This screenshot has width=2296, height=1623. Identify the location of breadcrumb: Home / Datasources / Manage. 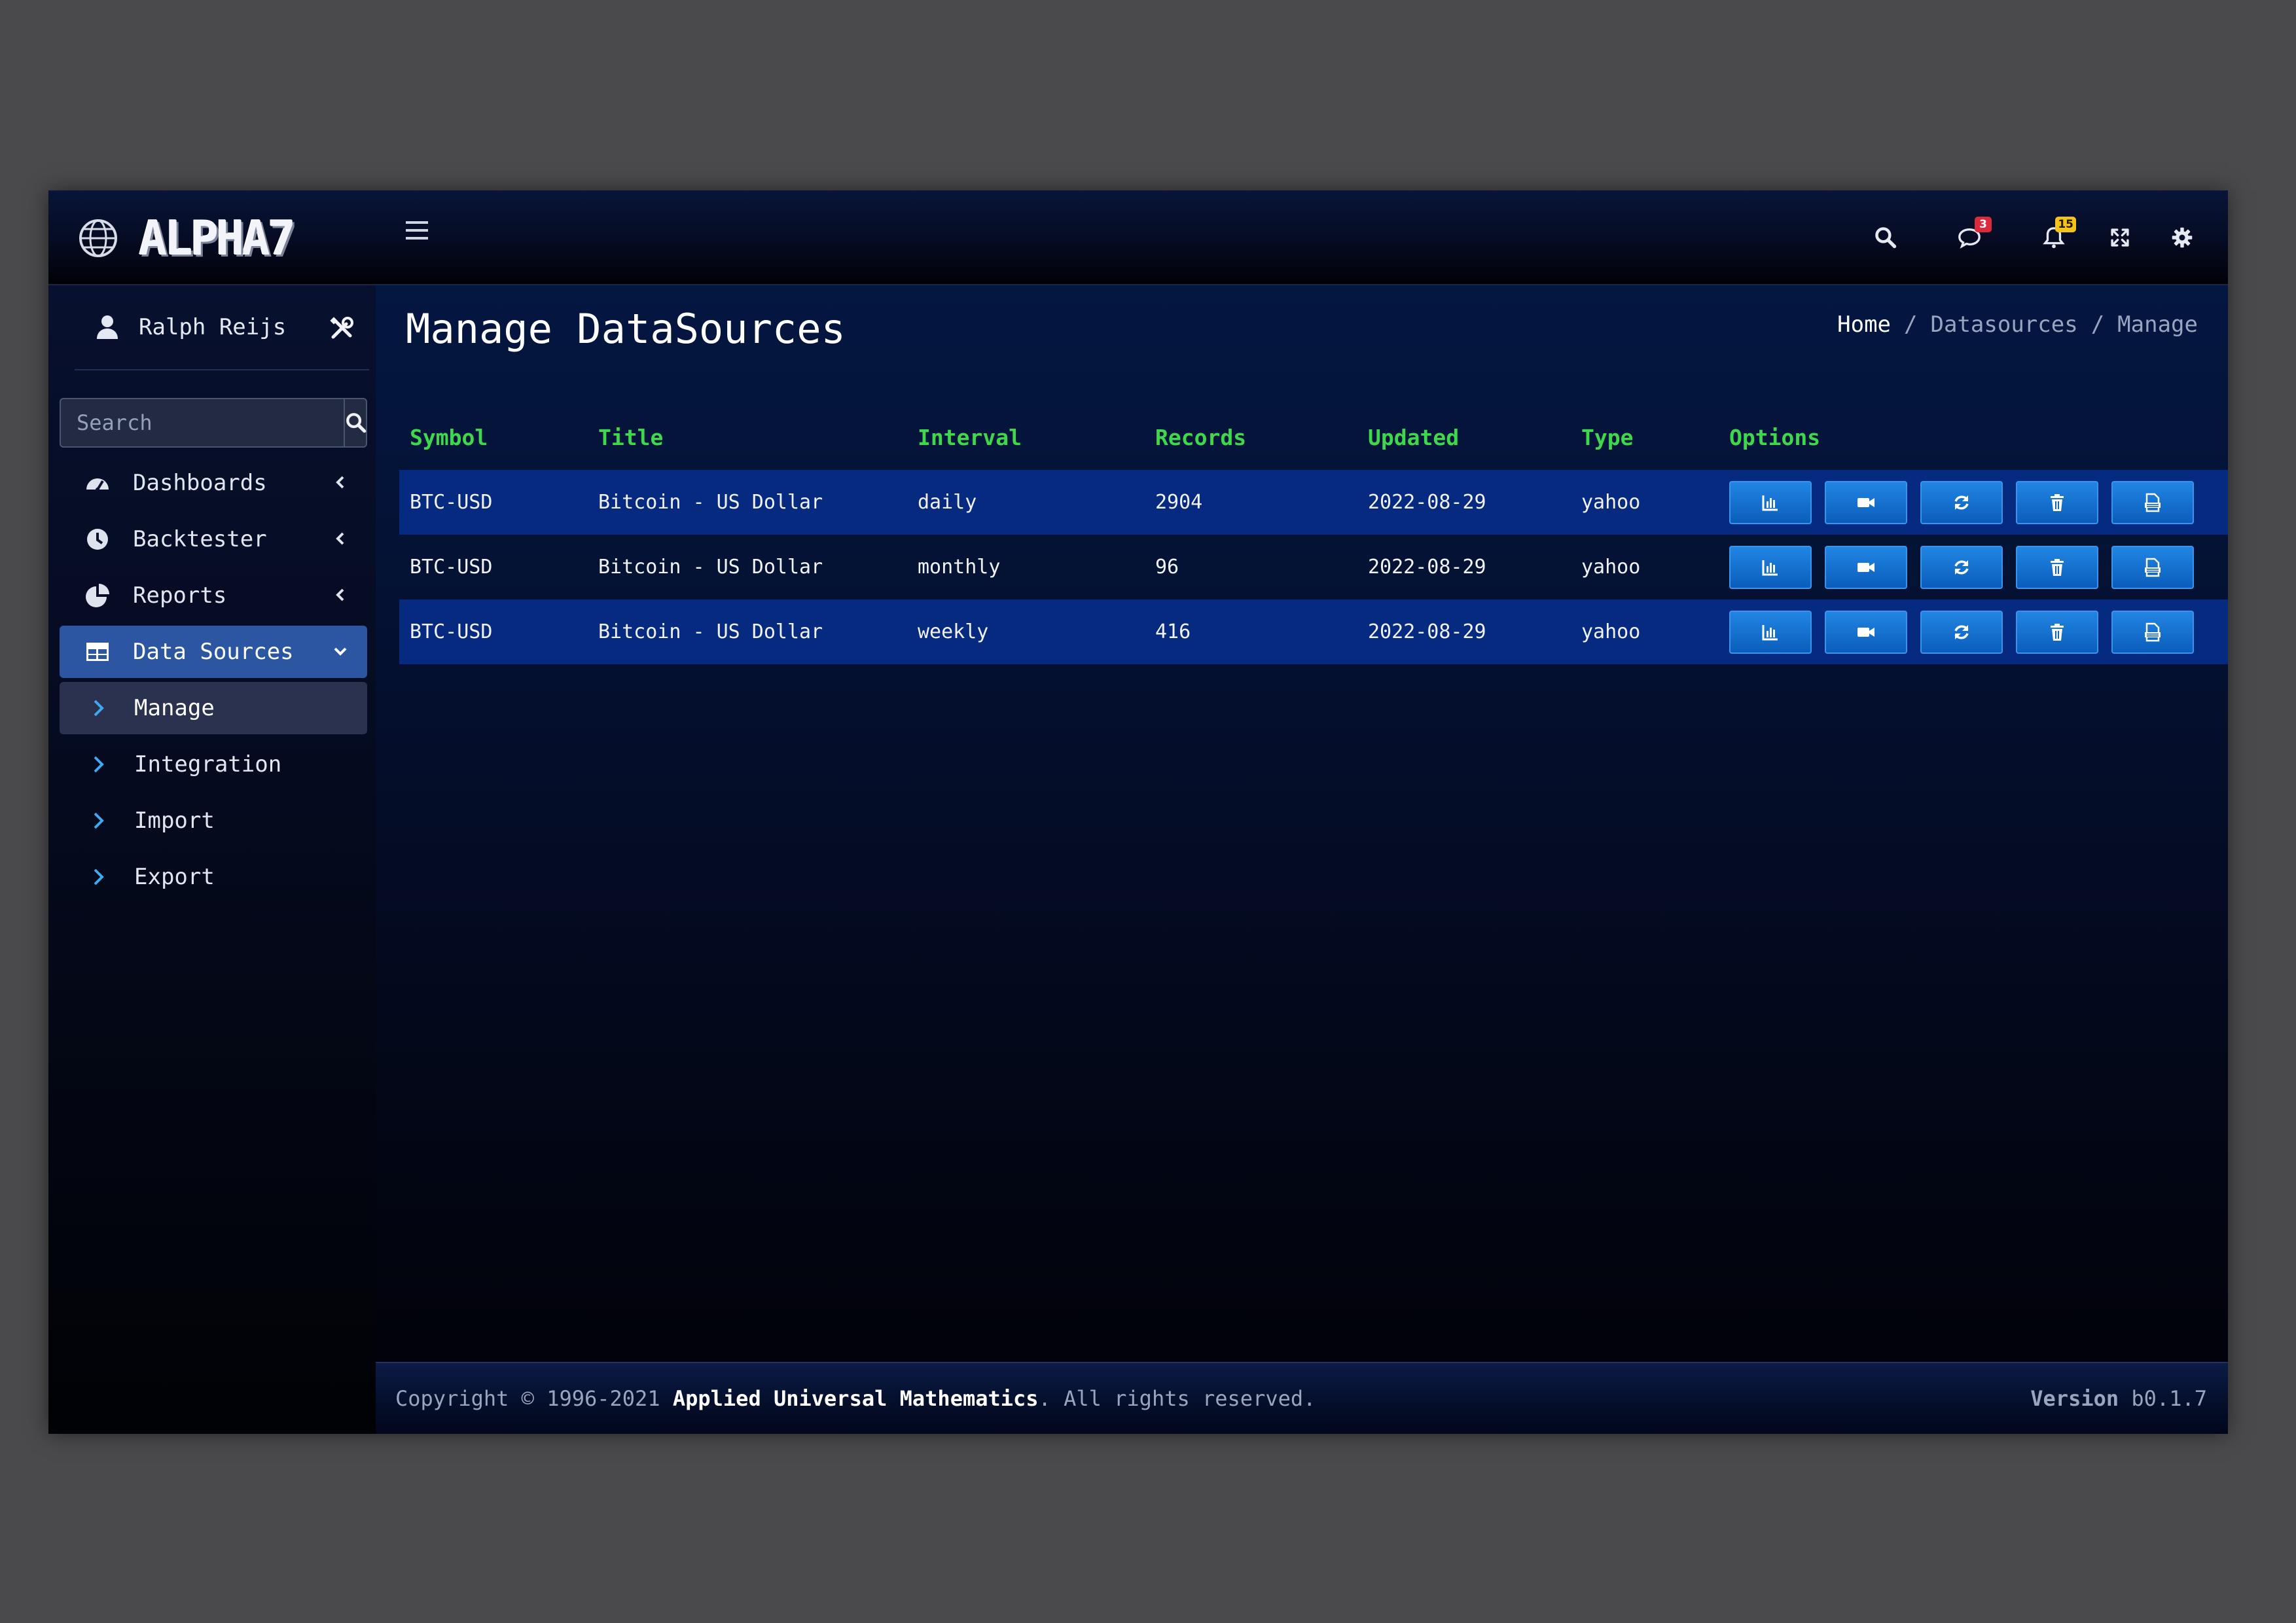
(2017, 325).